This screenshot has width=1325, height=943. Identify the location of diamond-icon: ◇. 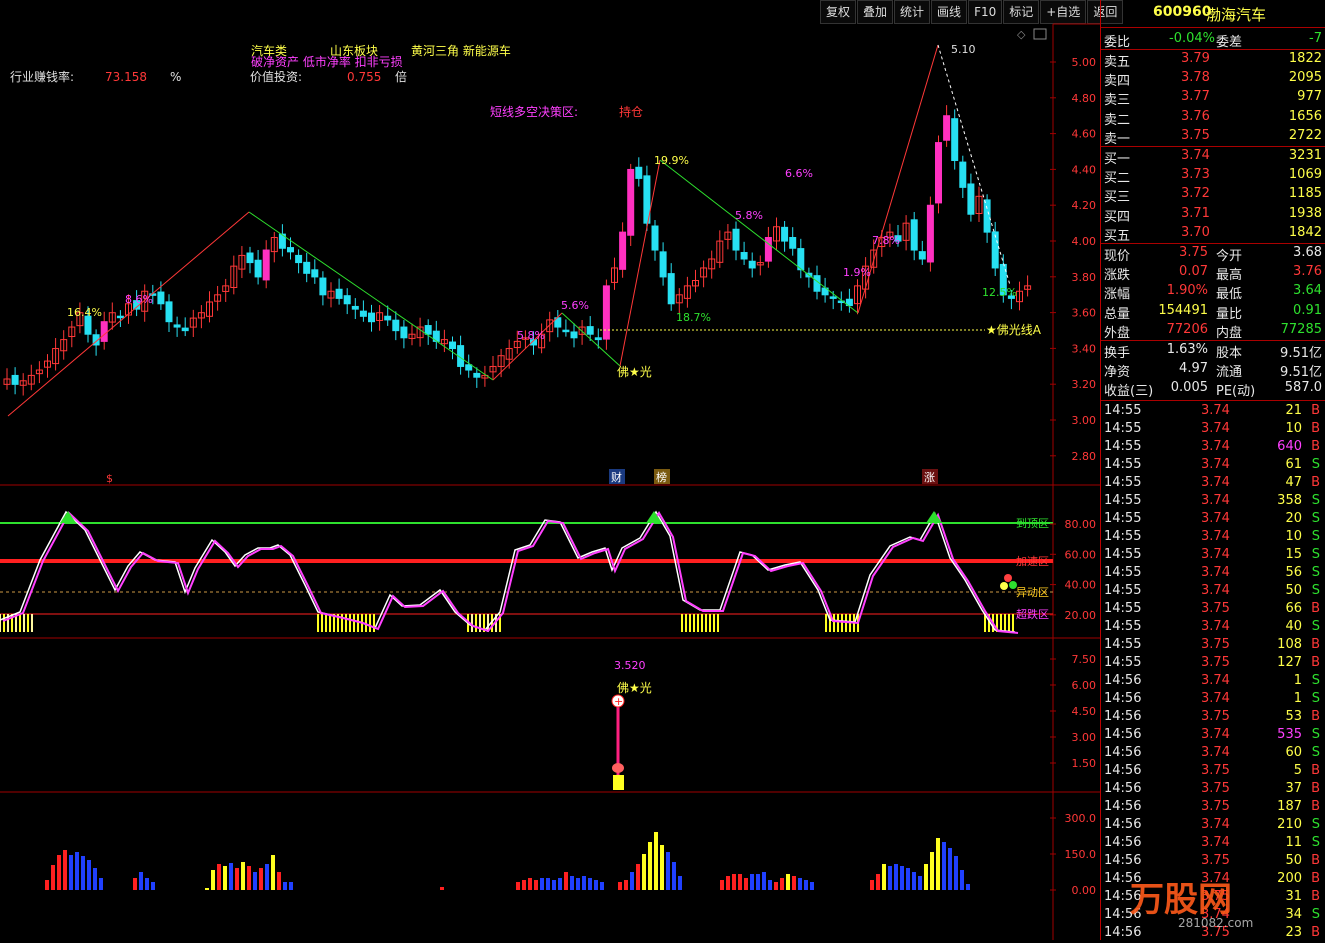
(1021, 34).